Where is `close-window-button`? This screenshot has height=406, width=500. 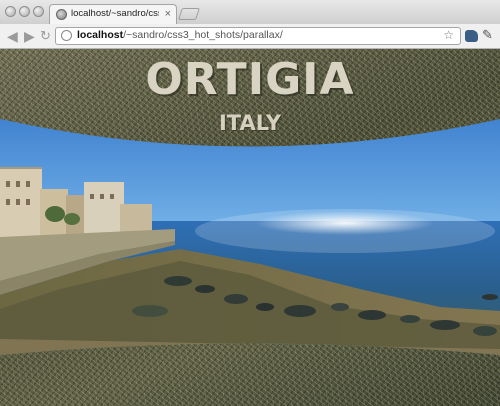 close-window-button is located at coordinates (10, 11).